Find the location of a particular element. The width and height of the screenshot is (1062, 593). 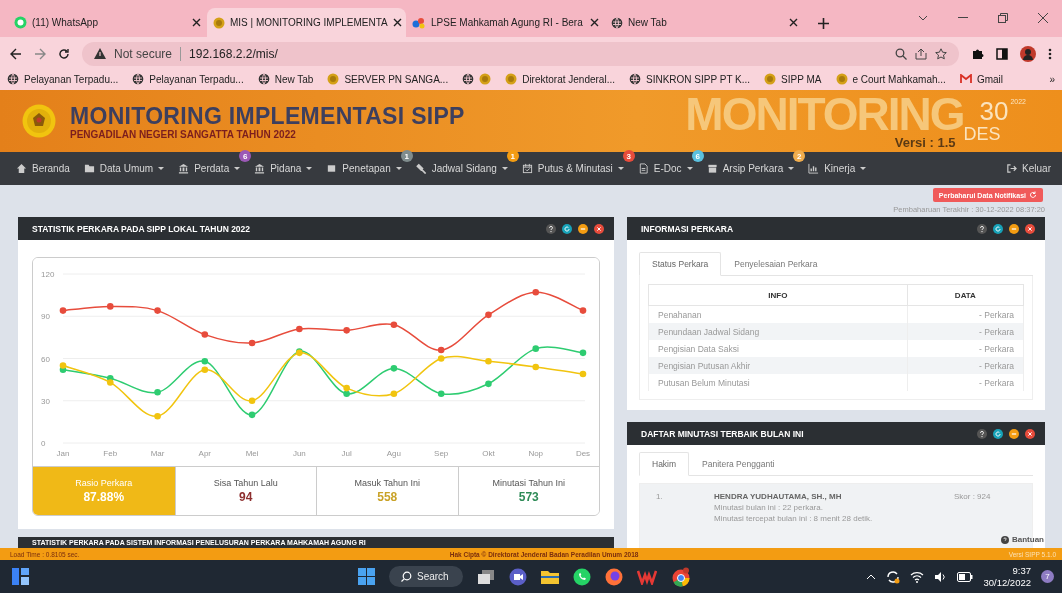

more-bookmarks: » is located at coordinates (1052, 79).